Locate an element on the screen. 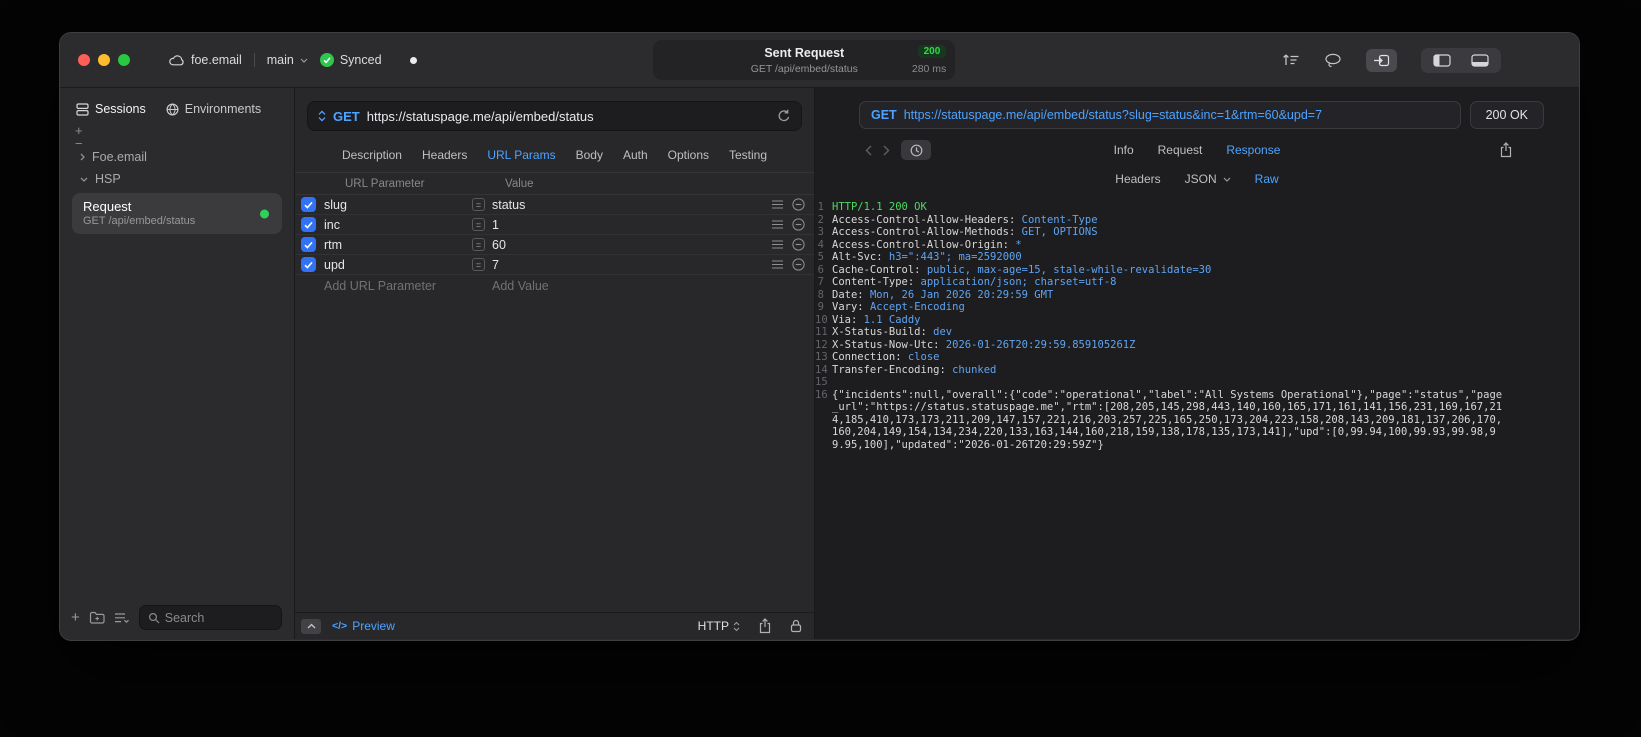 The height and width of the screenshot is (737, 1641). response-tab-request: Request is located at coordinates (1180, 150).